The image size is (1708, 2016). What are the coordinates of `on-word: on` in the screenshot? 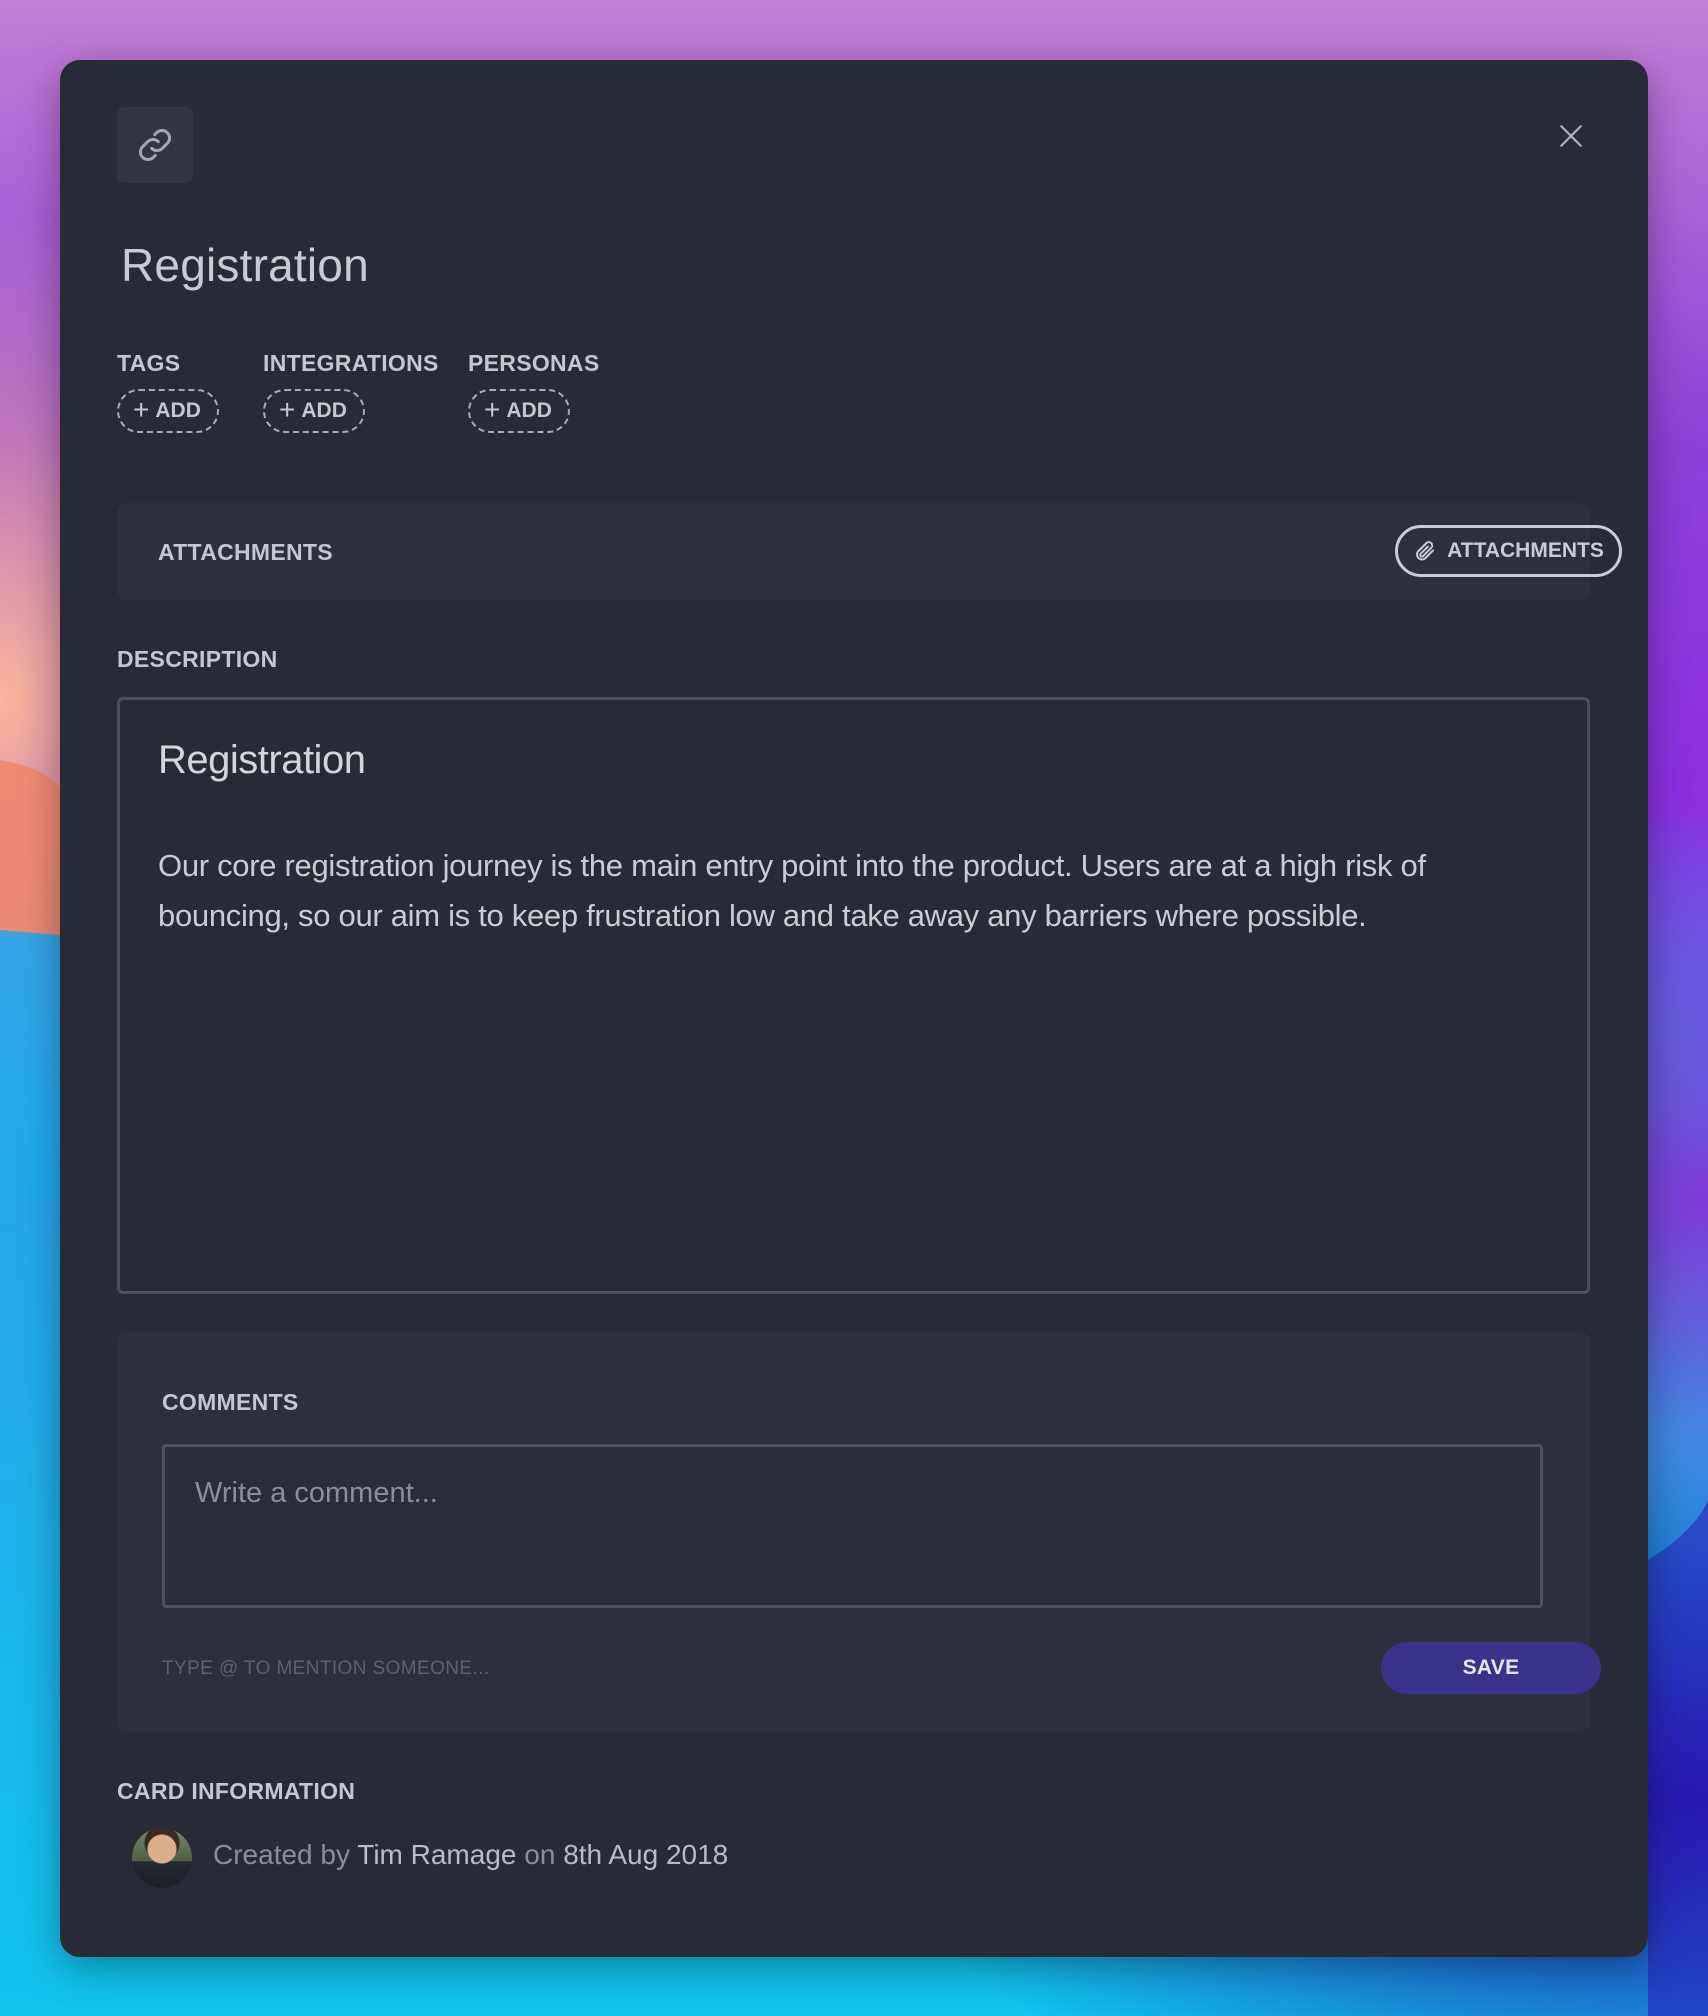 It's located at (540, 1854).